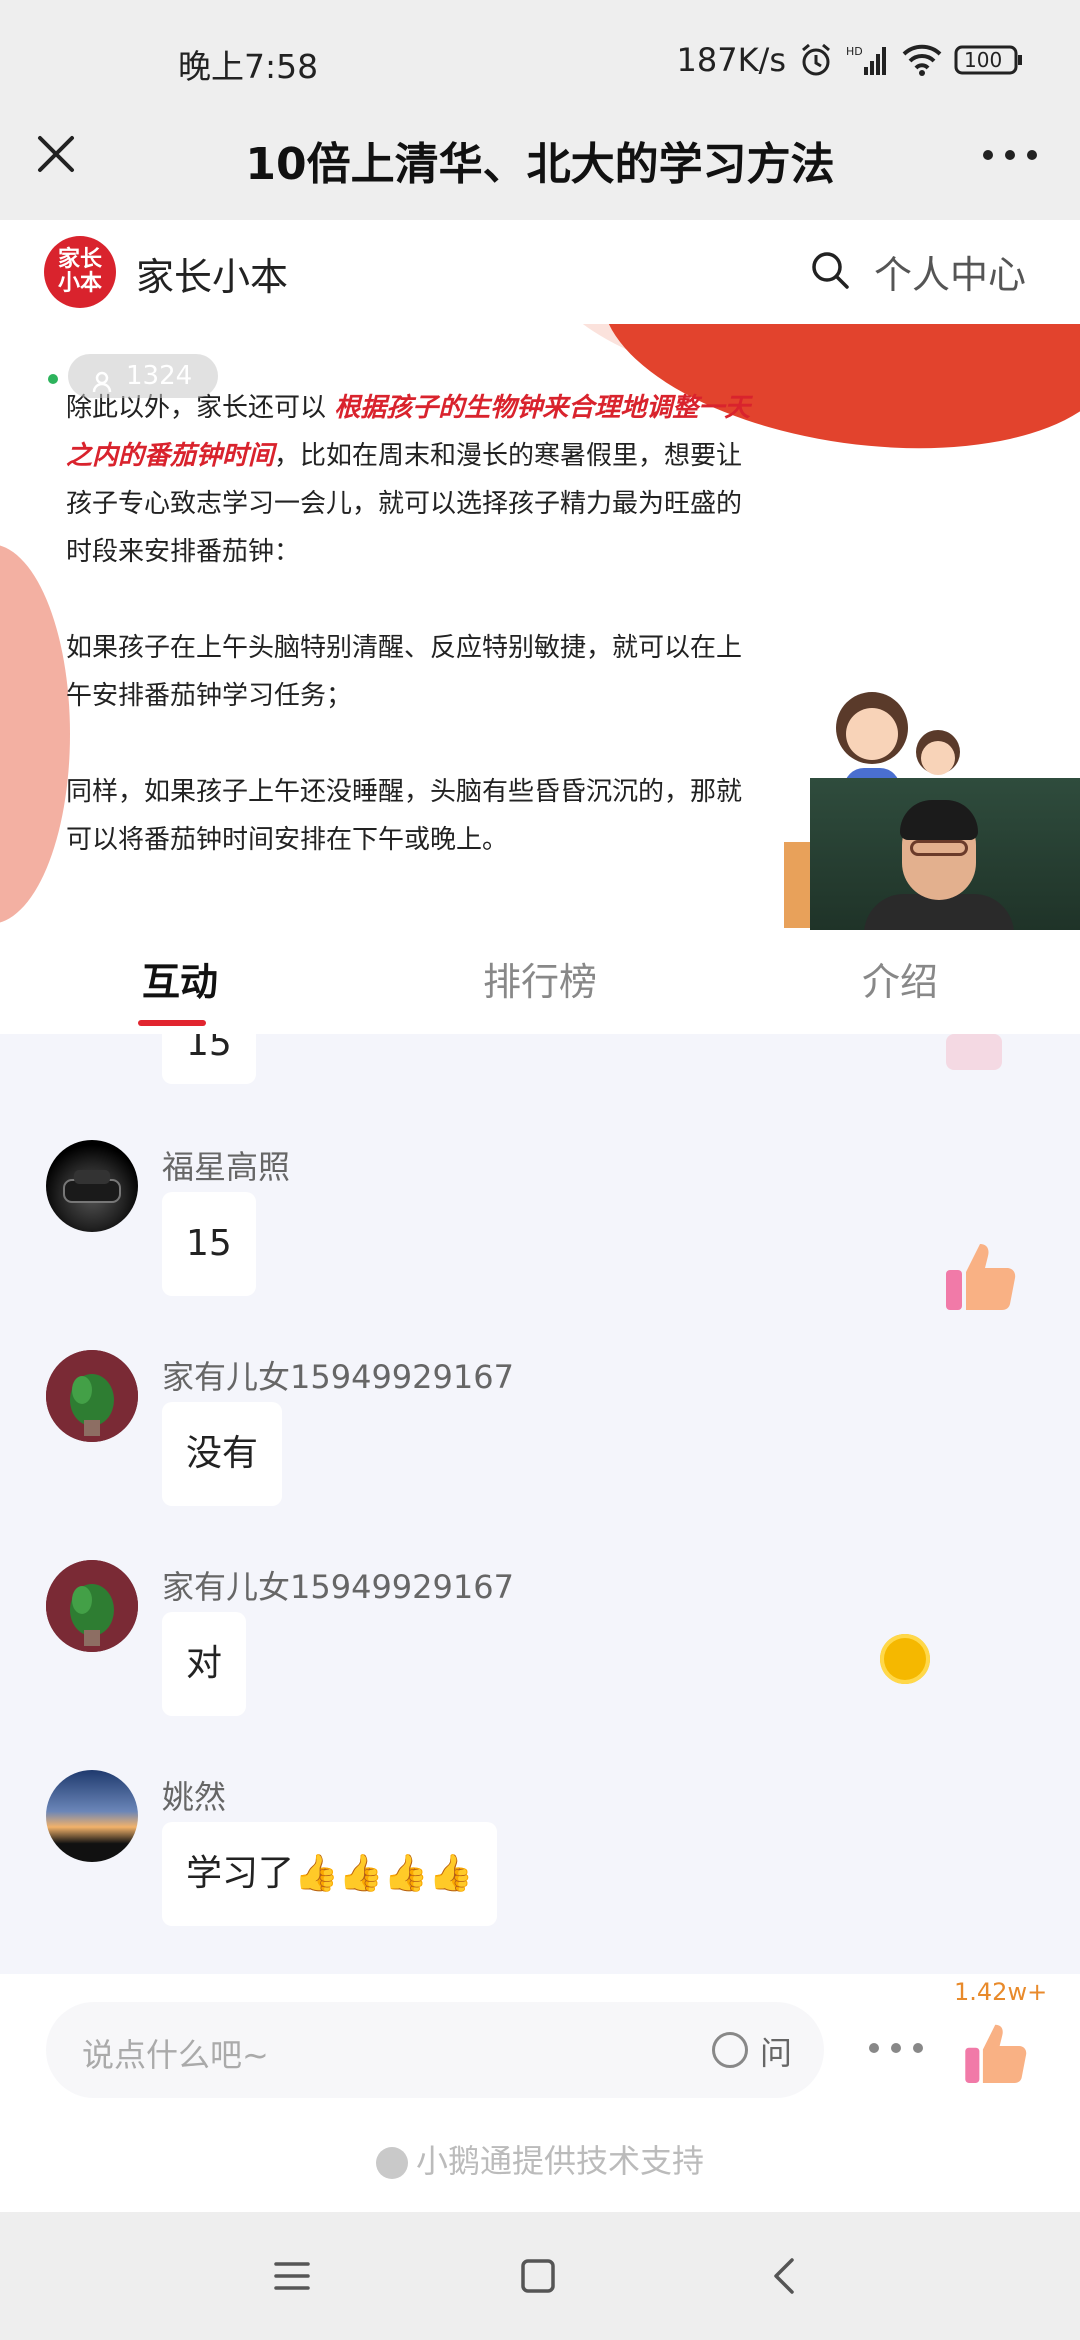 This screenshot has width=1080, height=2340. What do you see at coordinates (905, 1659) in the screenshot?
I see `coin-icon` at bounding box center [905, 1659].